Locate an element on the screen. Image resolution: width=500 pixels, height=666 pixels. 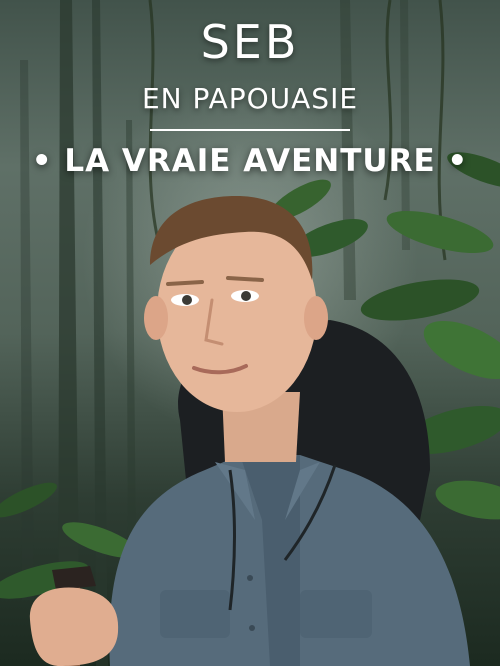
title-divider is located at coordinates (250, 130).